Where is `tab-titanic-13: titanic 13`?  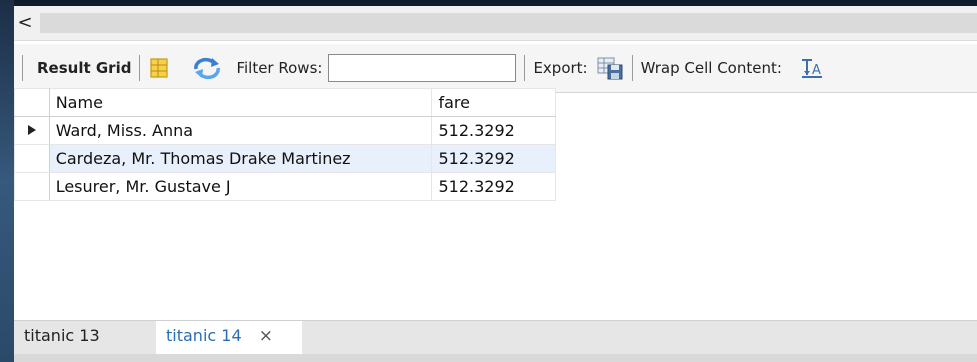
tab-titanic-13: titanic 13 is located at coordinates (62, 338).